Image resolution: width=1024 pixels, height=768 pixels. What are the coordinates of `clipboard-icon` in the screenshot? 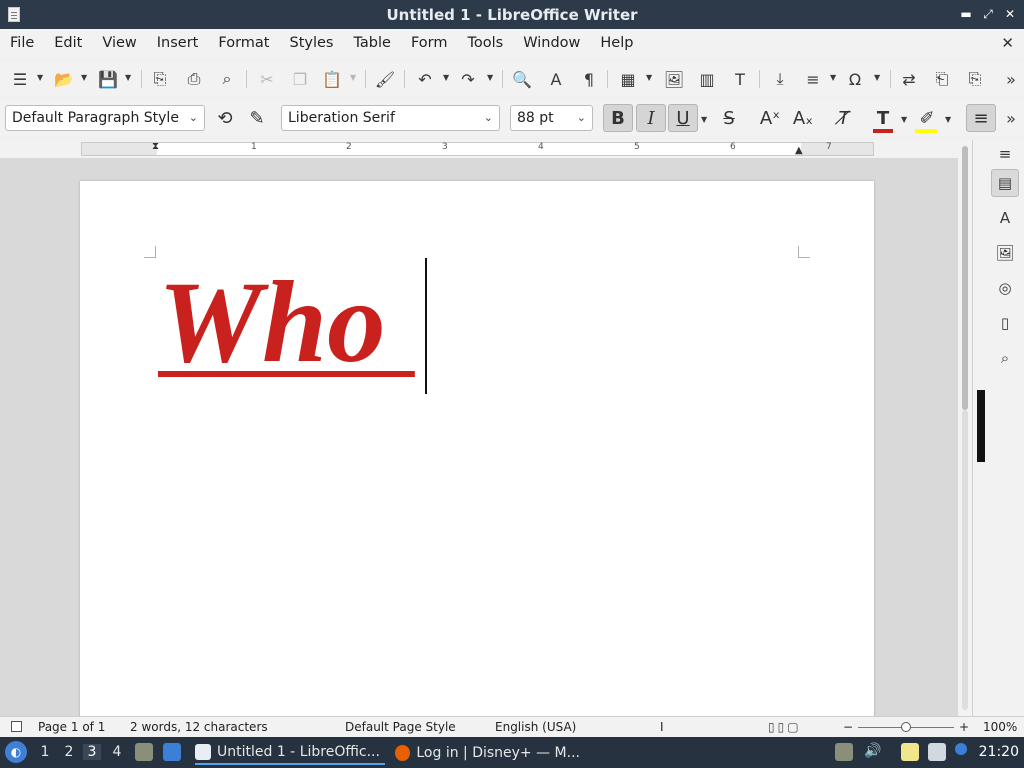 It's located at (910, 752).